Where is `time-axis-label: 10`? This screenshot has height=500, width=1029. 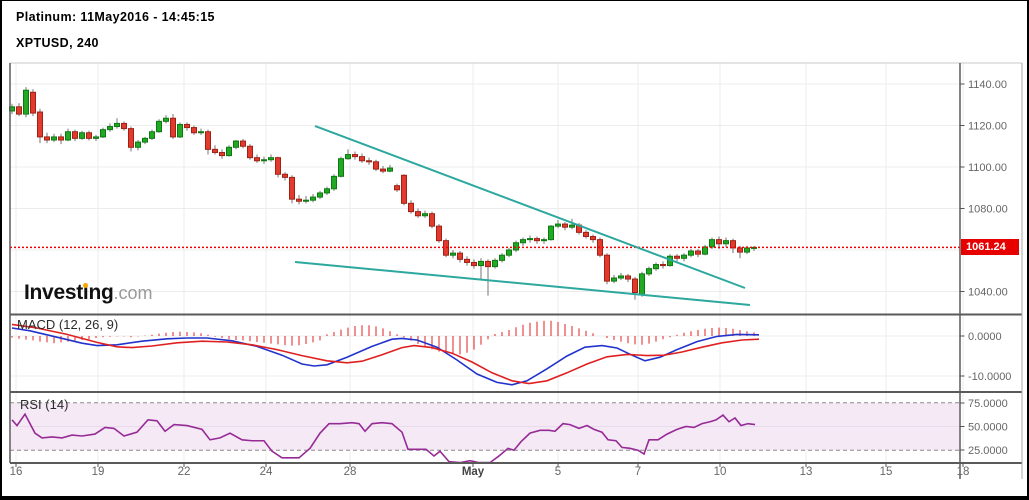 time-axis-label: 10 is located at coordinates (720, 472).